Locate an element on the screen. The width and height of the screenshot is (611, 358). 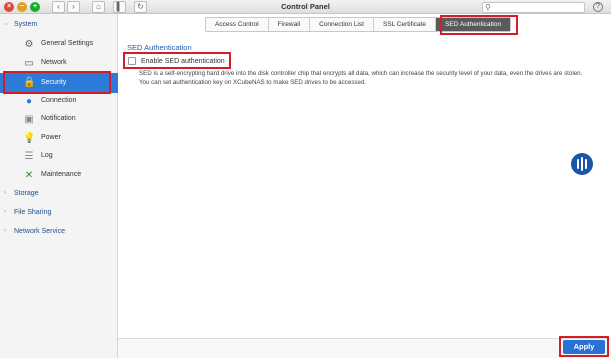
sidebar-item-connection: ● Connection is located at coordinates (59, 102).